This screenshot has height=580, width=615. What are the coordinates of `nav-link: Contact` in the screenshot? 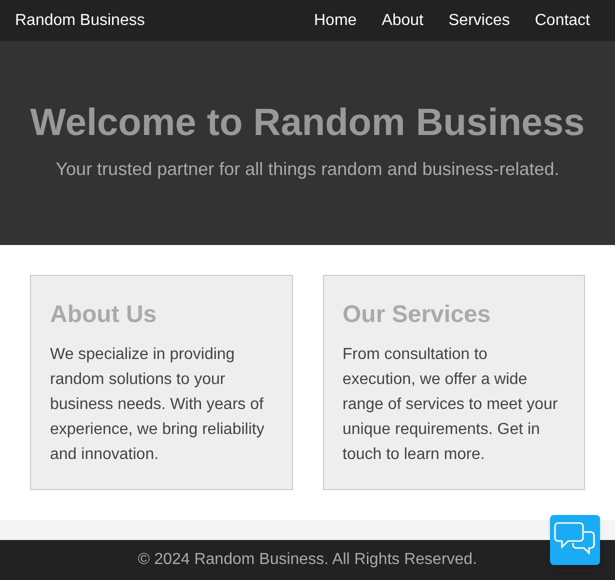 It's located at (562, 20).